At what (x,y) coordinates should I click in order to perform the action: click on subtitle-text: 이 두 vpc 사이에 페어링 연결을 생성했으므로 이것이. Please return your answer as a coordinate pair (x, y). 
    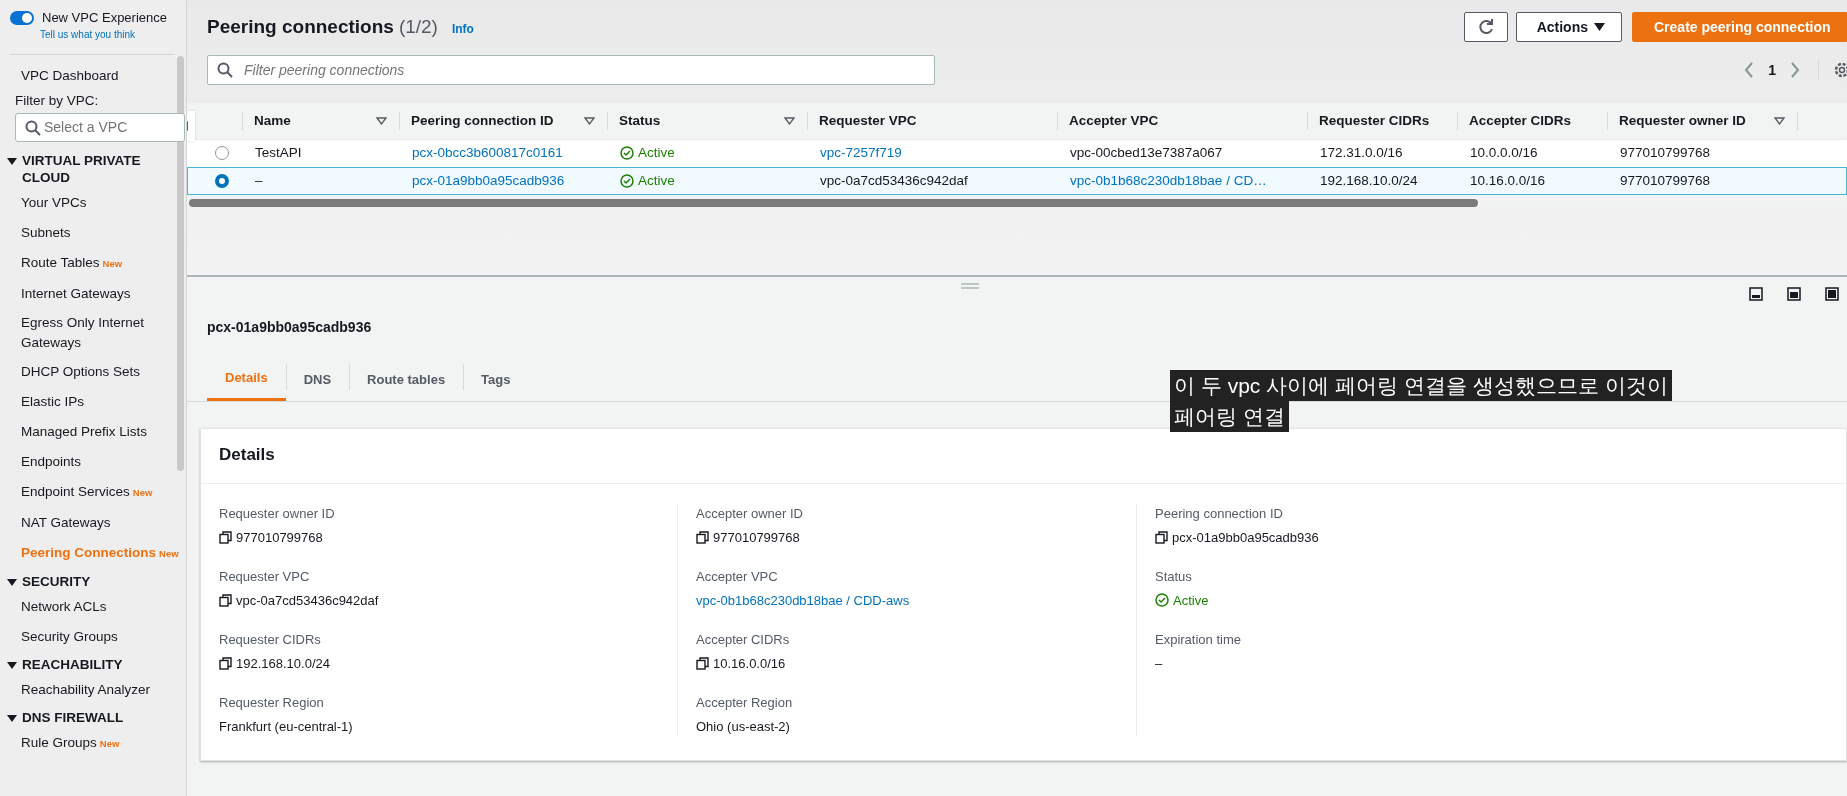
    Looking at the image, I should click on (1421, 385).